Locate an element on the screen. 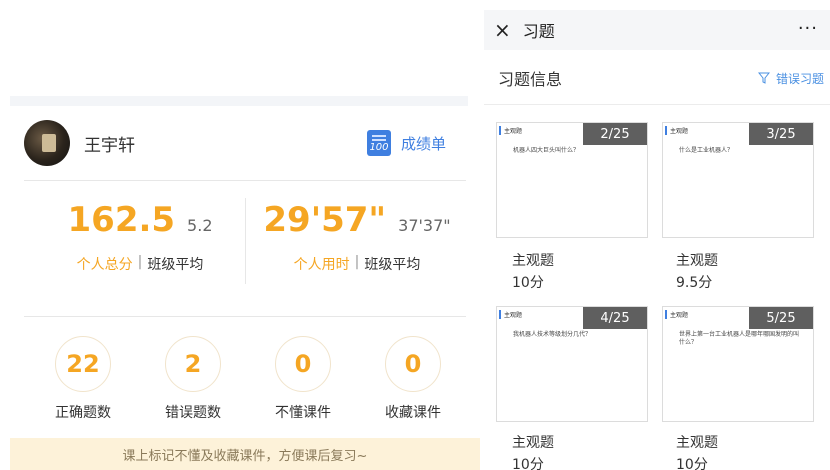 The width and height of the screenshot is (830, 470). report-card-button: 100 成绩单 is located at coordinates (406, 143).